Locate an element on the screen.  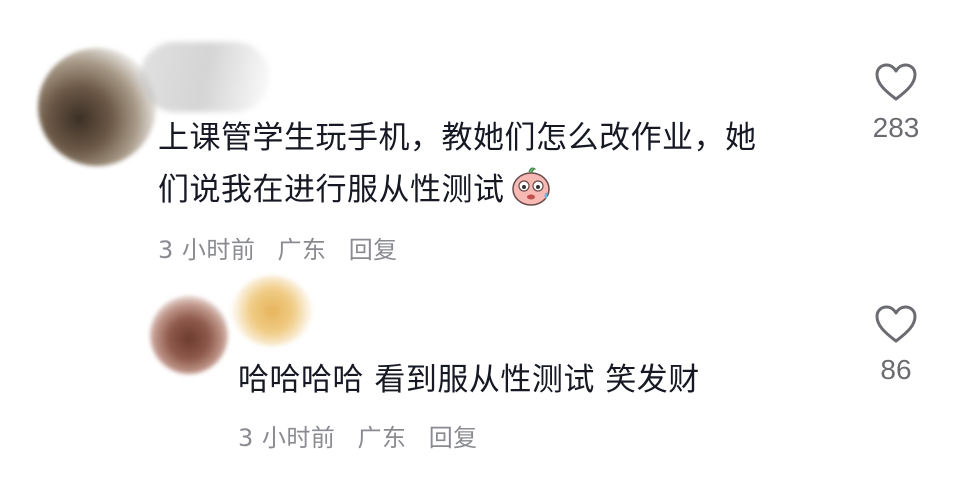
comment-text-line: 们说我在进行服从性测试 is located at coordinates (498, 190).